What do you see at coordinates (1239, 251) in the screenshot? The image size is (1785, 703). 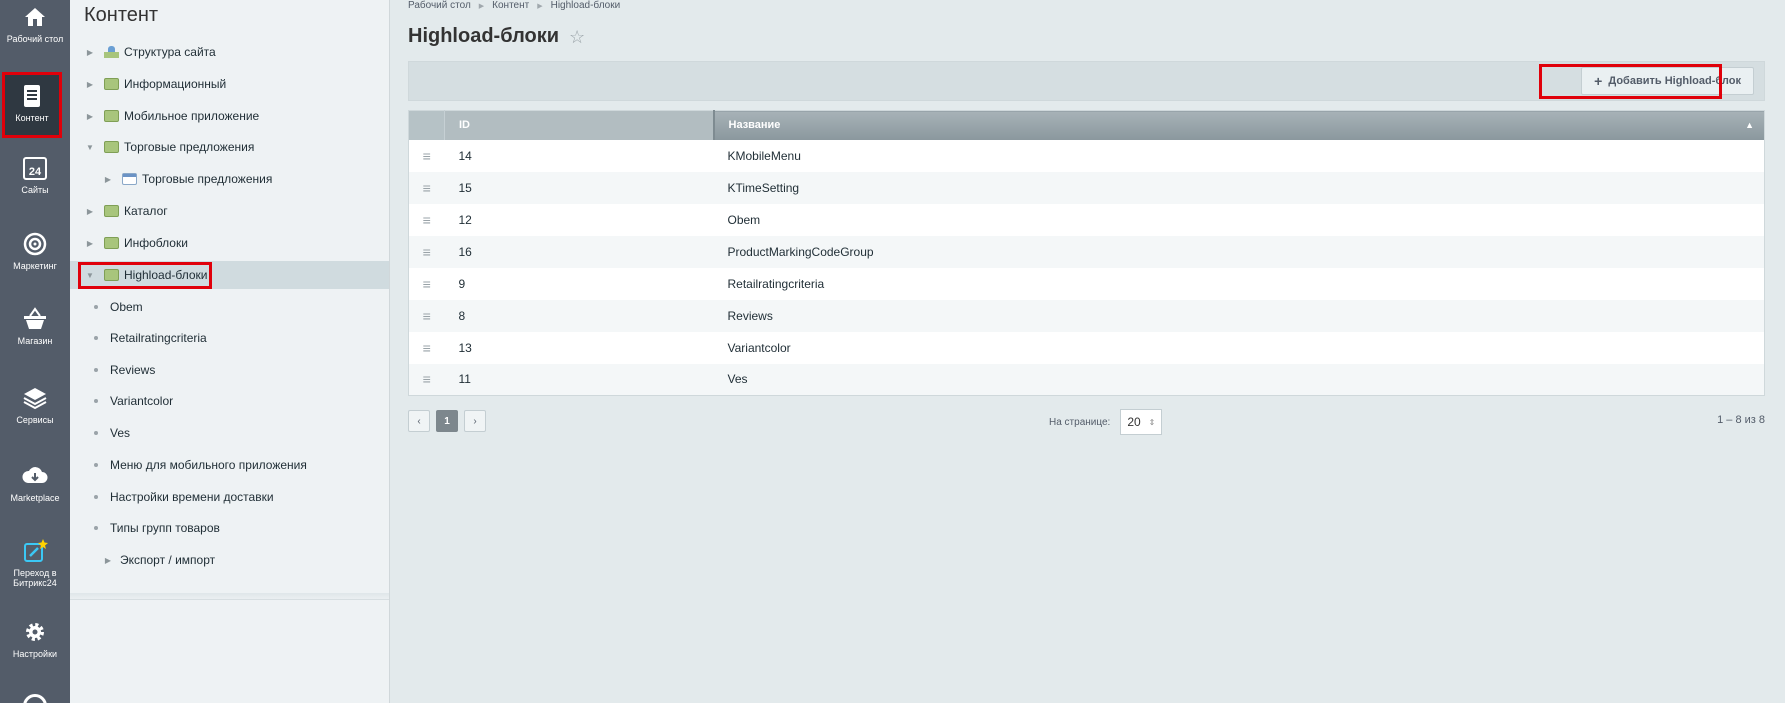 I see `cell-name: ProductMarkingCodeGroup` at bounding box center [1239, 251].